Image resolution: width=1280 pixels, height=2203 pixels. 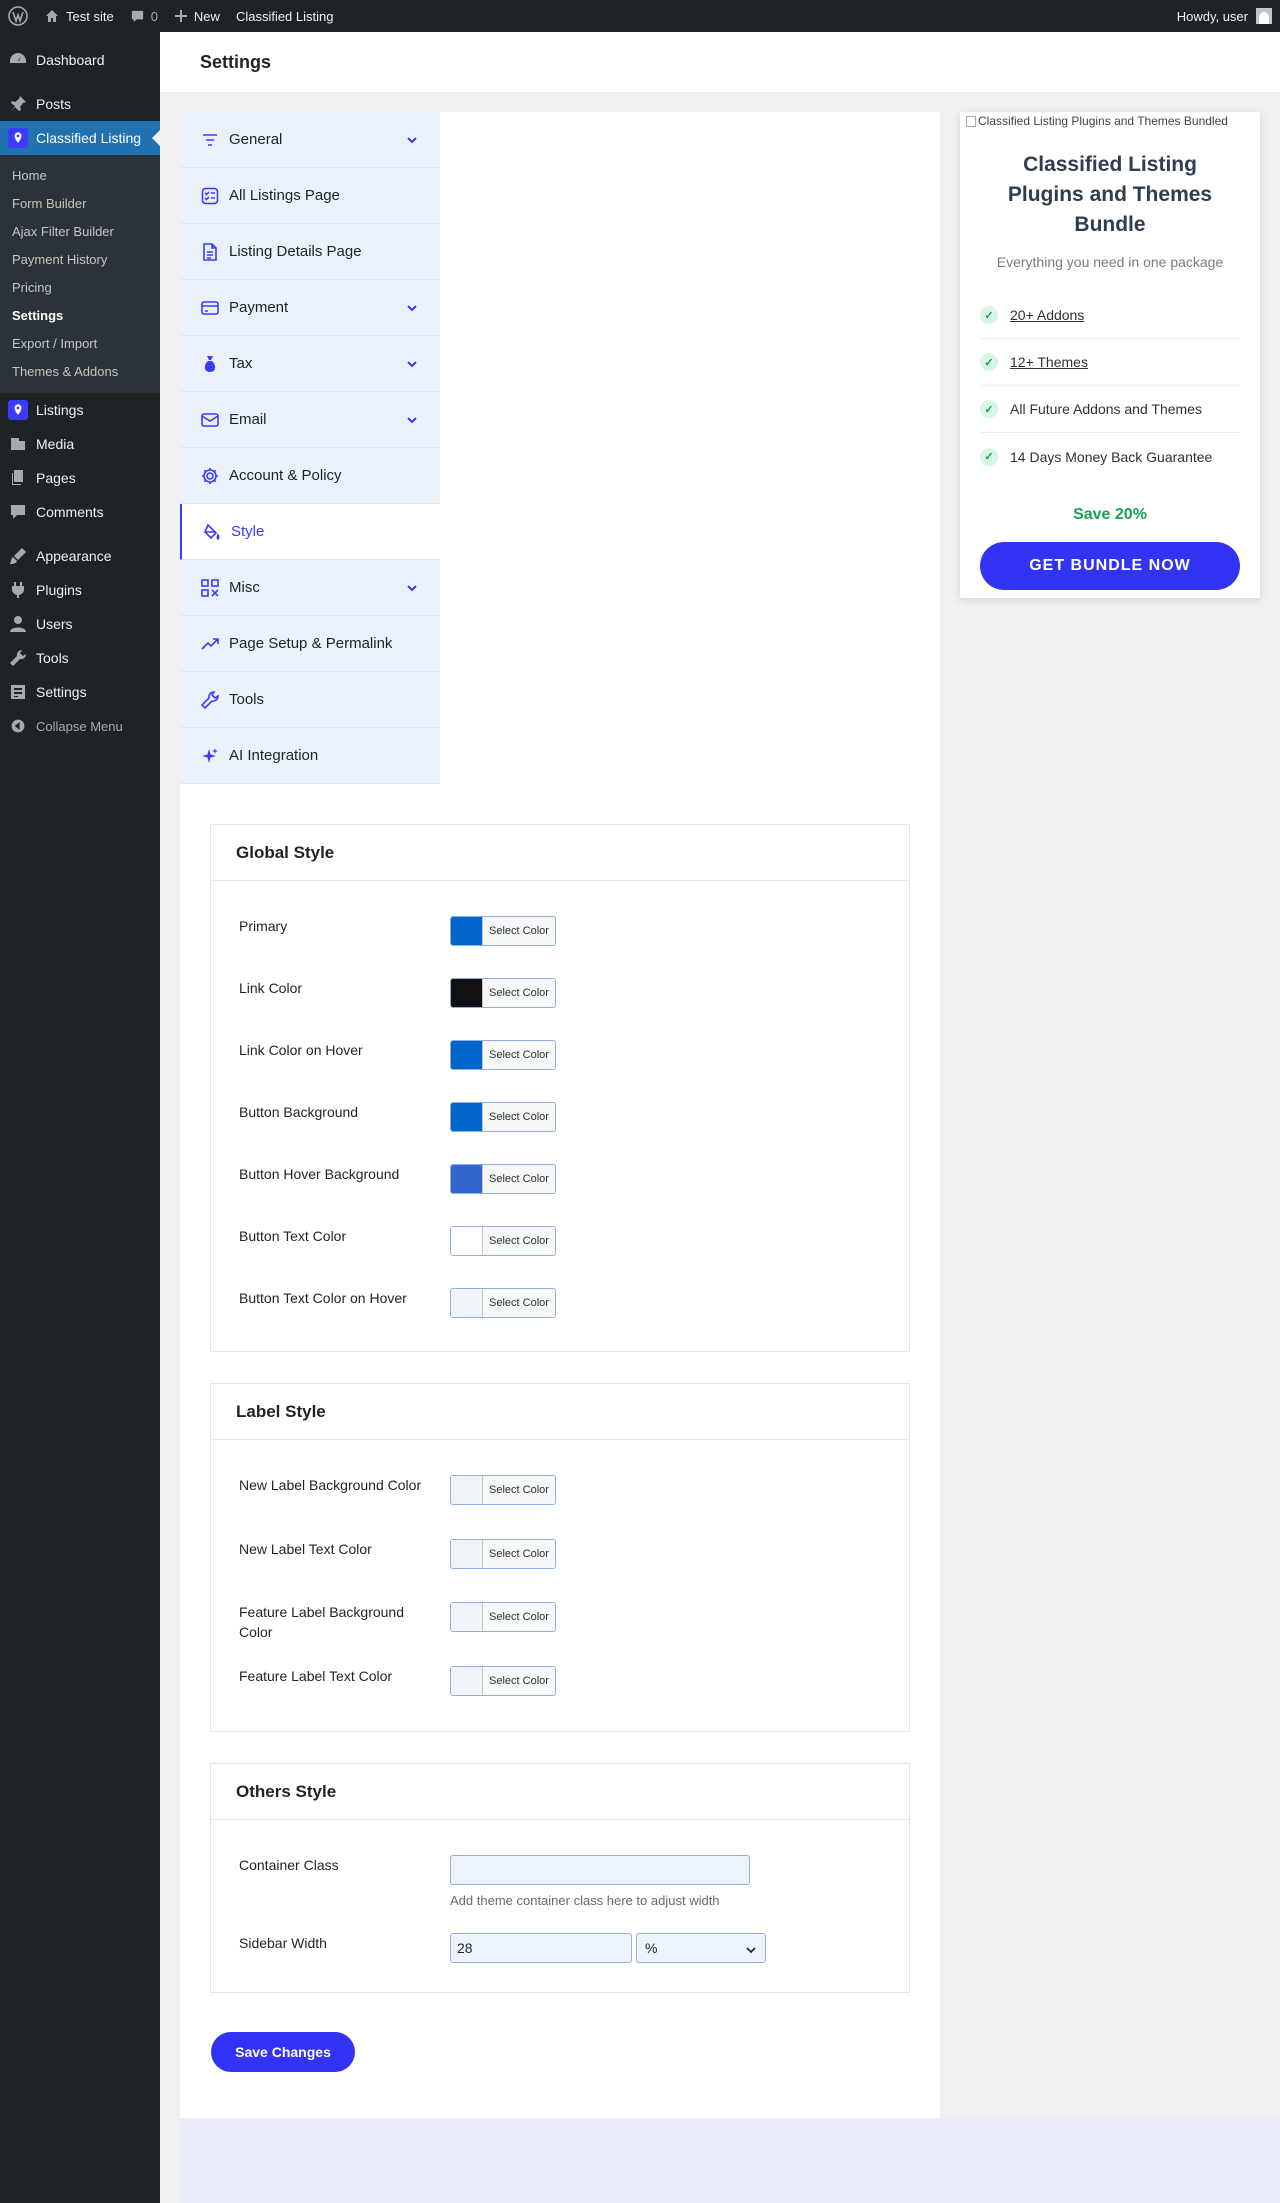 I want to click on chevron-down-icon, so click(x=412, y=140).